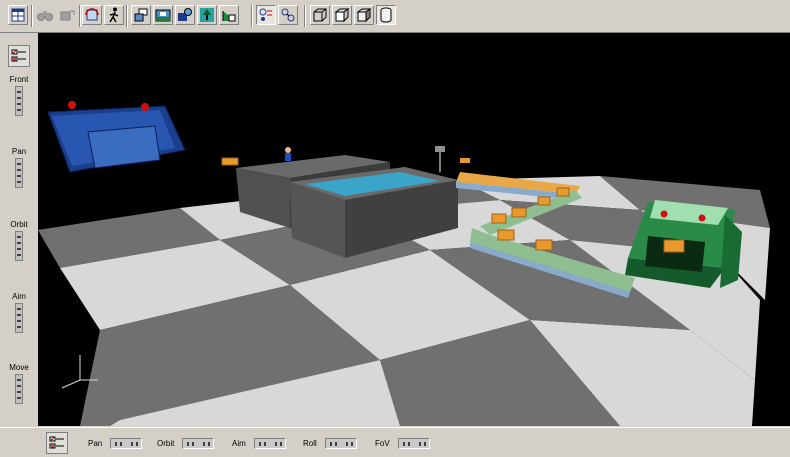  Describe the element at coordinates (141, 15) in the screenshot. I see `camera-front-icon` at that location.